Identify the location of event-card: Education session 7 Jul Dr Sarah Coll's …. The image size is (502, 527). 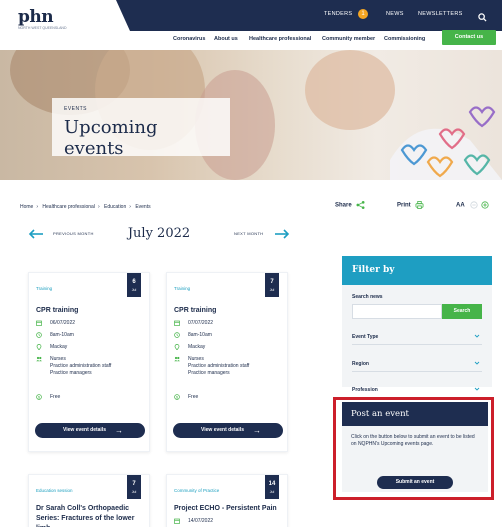
(89, 500).